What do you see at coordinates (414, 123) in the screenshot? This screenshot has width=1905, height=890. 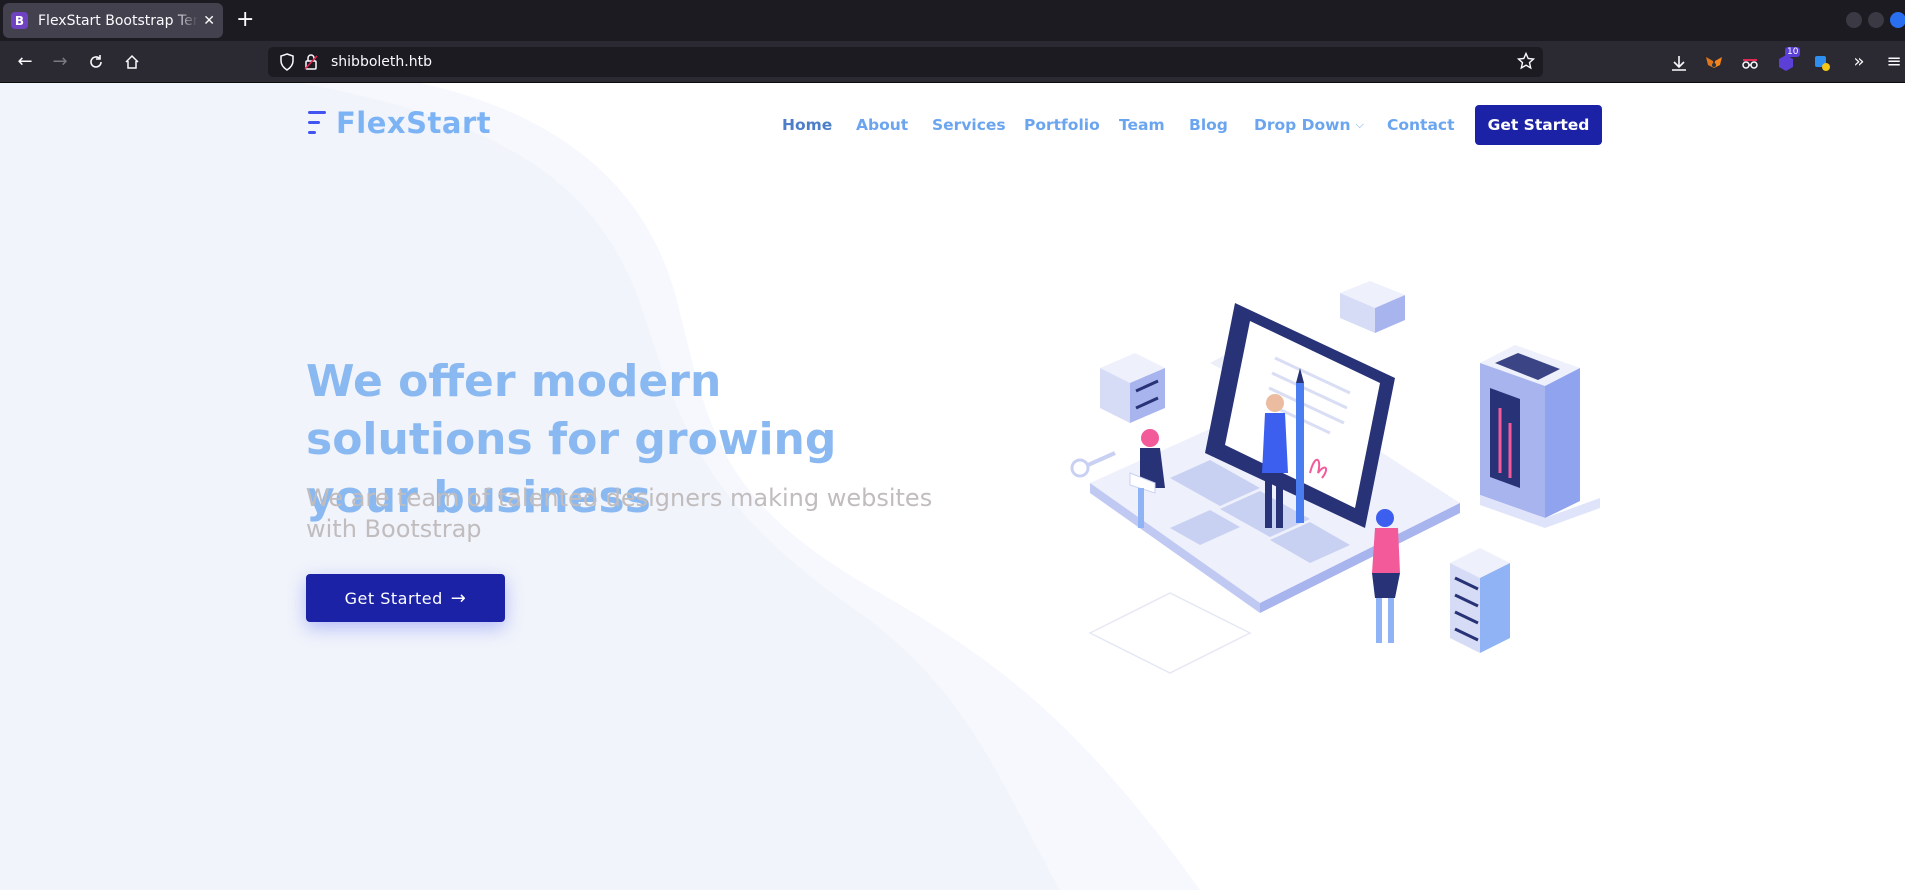 I see `logo-text: FlexStart` at bounding box center [414, 123].